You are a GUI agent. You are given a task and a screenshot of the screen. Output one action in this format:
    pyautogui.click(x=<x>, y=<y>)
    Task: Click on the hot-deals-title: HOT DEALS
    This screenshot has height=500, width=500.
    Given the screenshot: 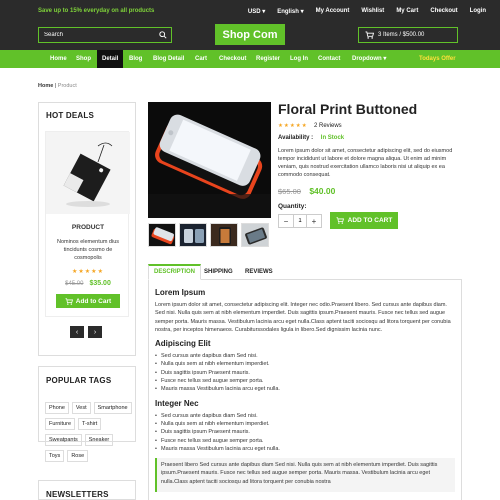 What is the action you would take?
    pyautogui.click(x=70, y=115)
    